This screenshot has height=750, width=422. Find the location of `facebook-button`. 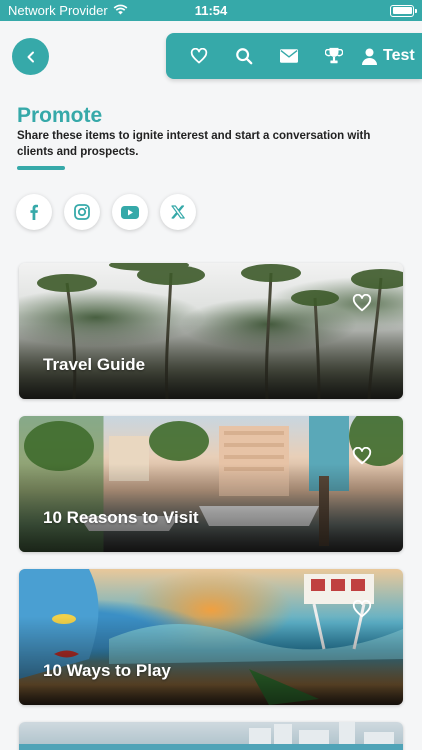

facebook-button is located at coordinates (34, 212).